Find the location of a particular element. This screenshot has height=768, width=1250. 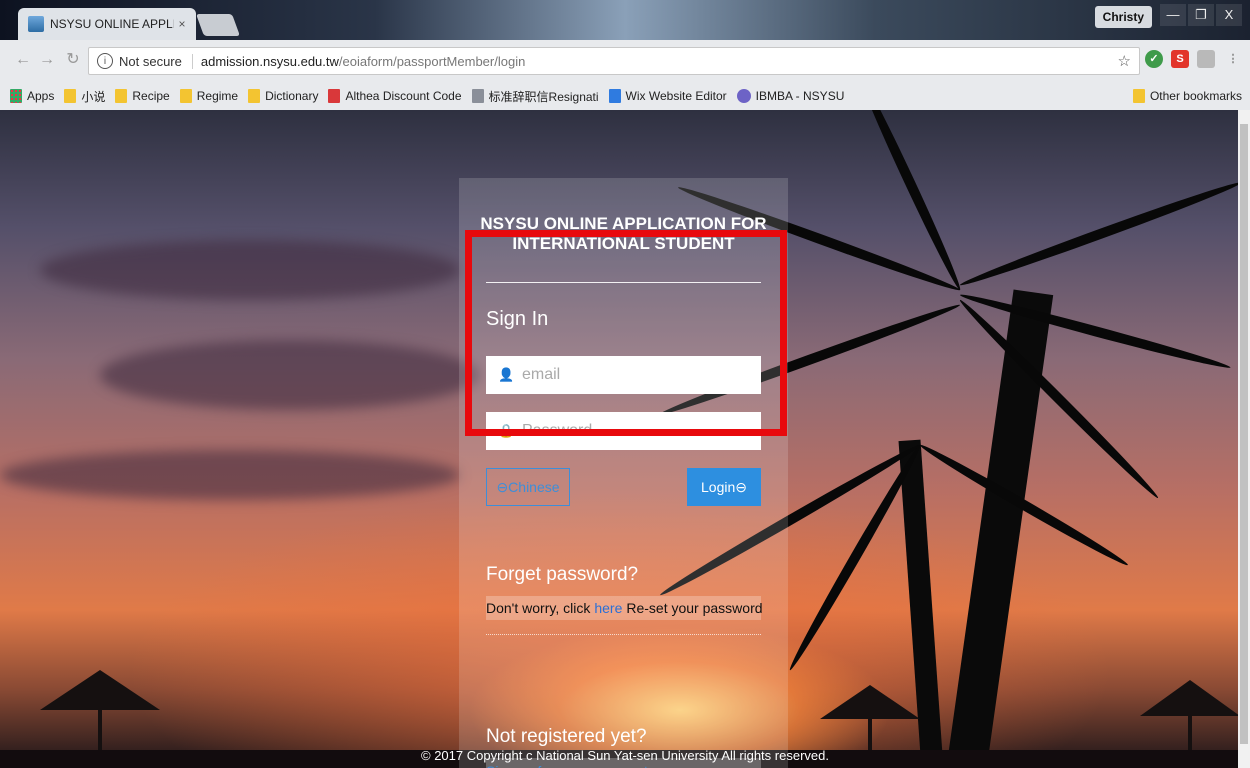

bookmark-recipe: Recipe is located at coordinates (142, 96).